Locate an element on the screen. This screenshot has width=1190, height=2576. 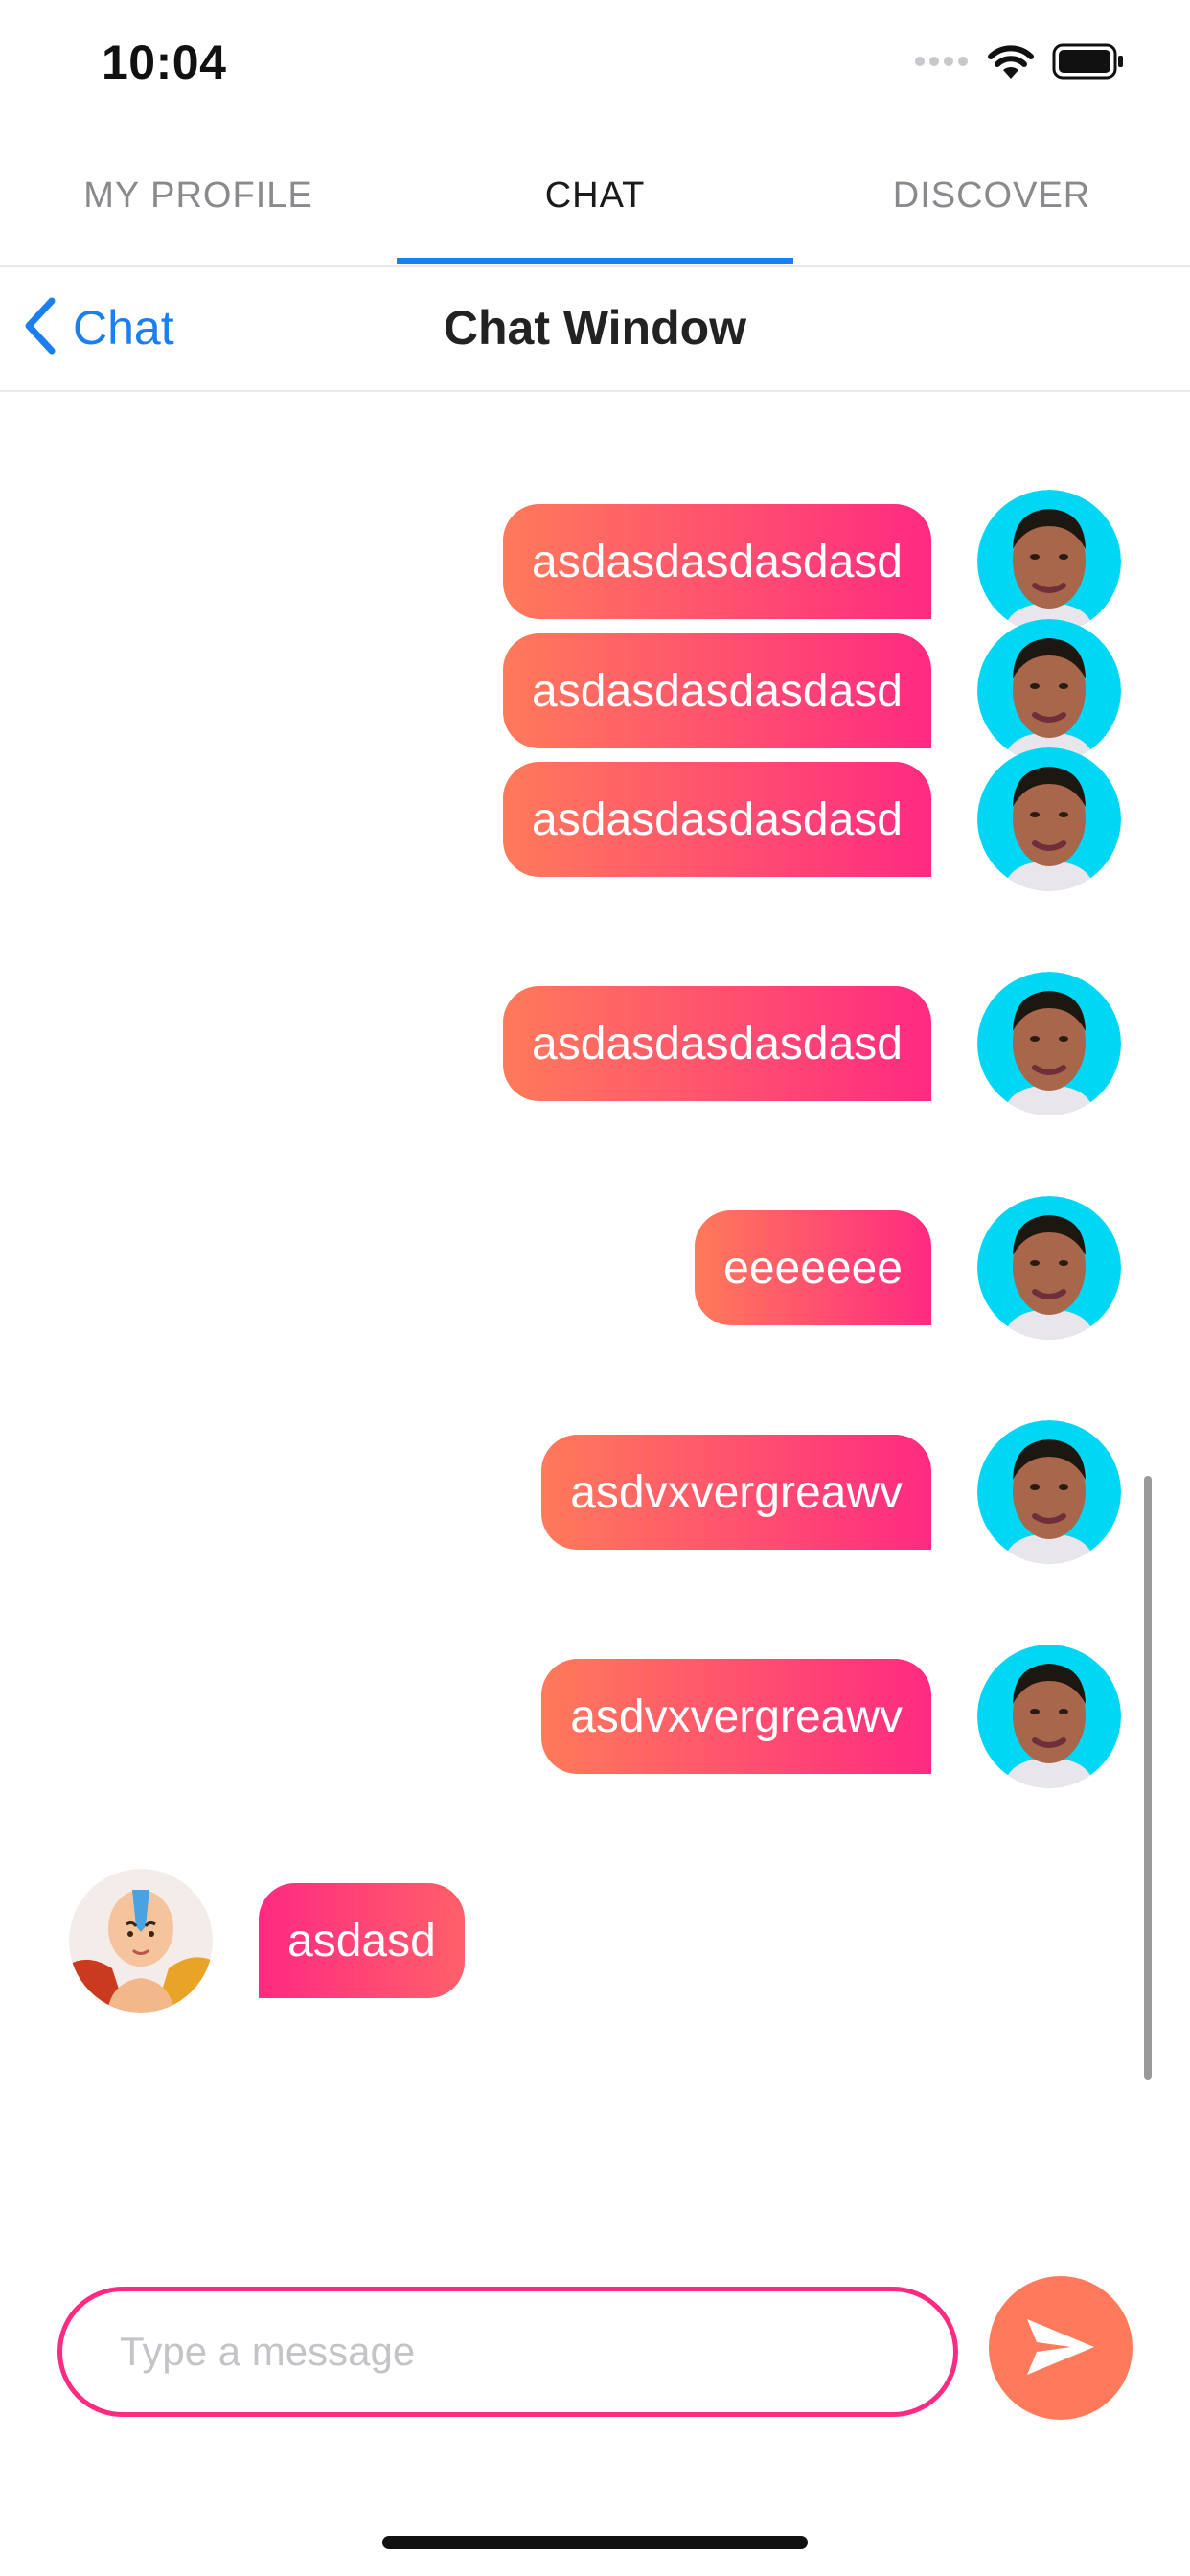
tab-chat: CHAT is located at coordinates (595, 195).